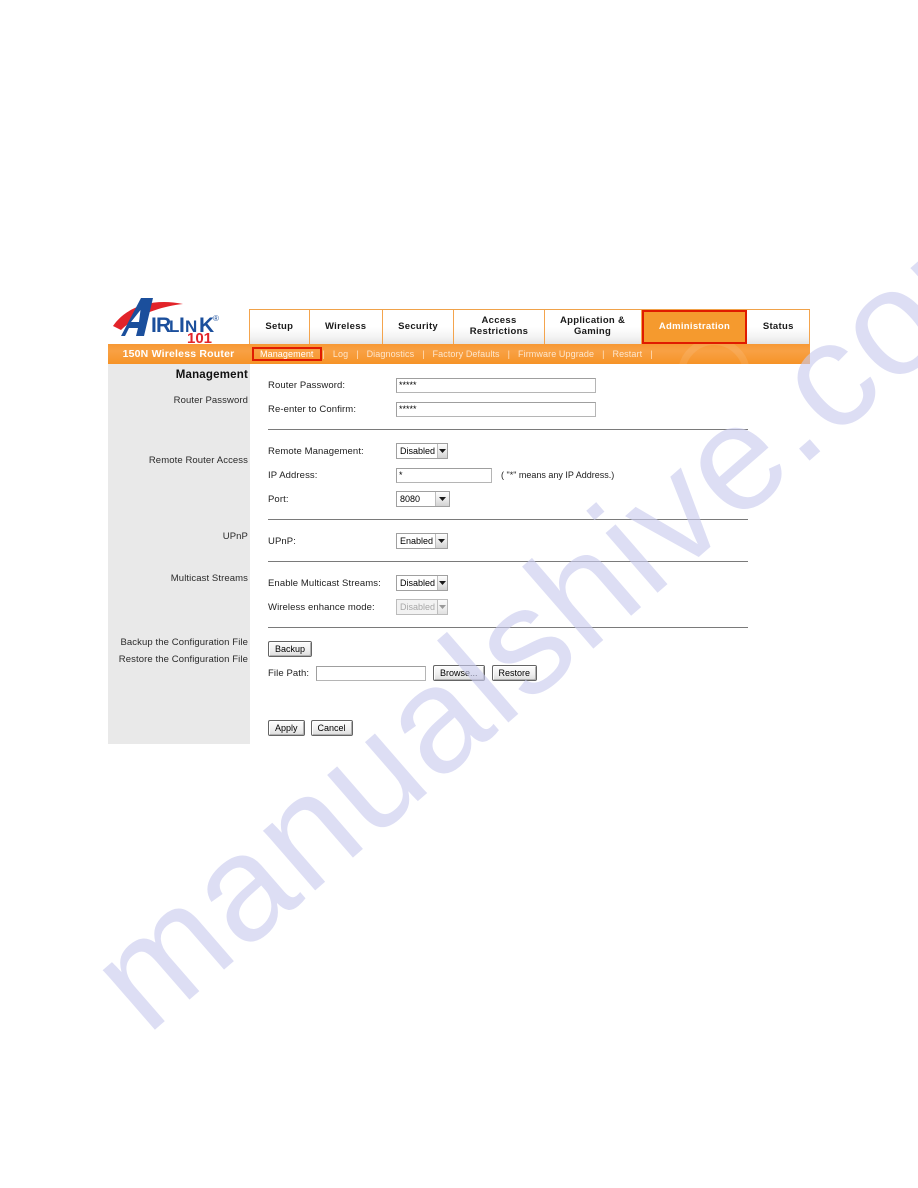 The height and width of the screenshot is (1188, 918). I want to click on remote-management-select: Disabled, so click(422, 451).